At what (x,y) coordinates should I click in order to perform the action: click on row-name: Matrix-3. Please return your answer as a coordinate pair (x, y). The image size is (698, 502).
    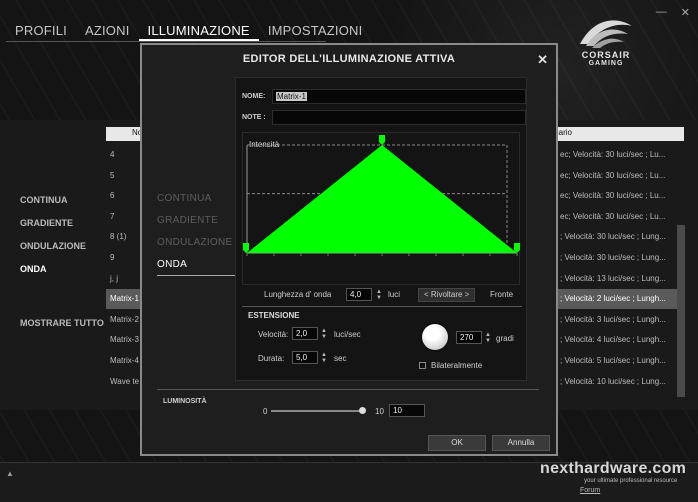
    Looking at the image, I should click on (124, 340).